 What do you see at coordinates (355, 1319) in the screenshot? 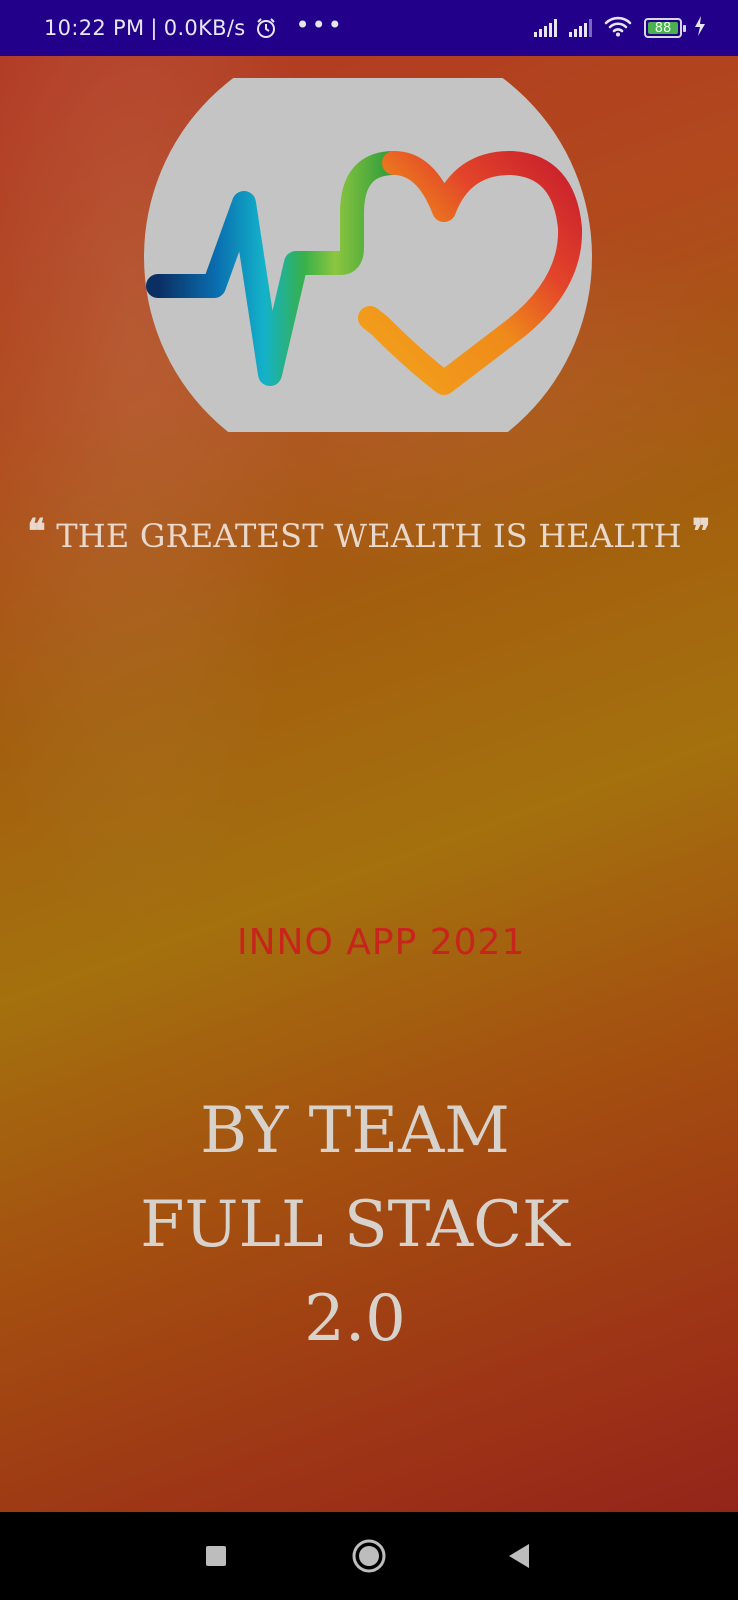
I see `team-line-3: 2.0` at bounding box center [355, 1319].